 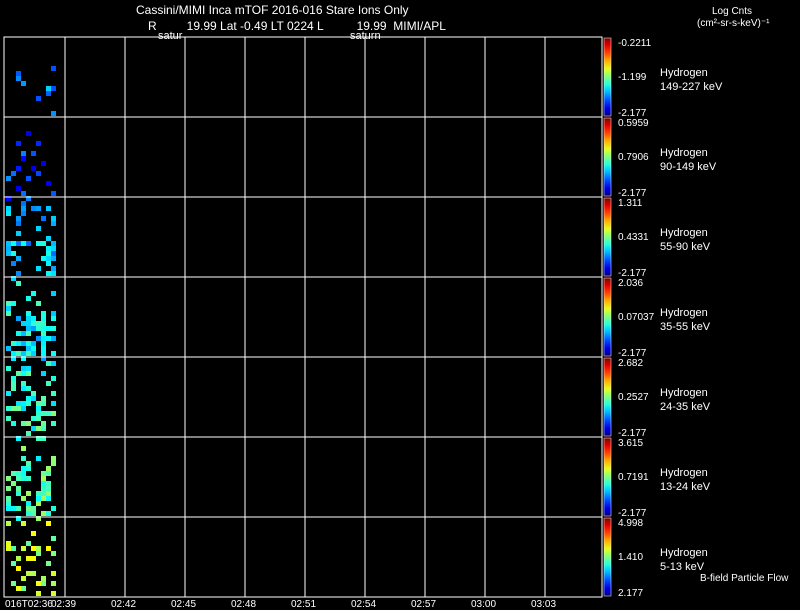 I want to click on colorbar-mid-label: 1.410, so click(x=631, y=557).